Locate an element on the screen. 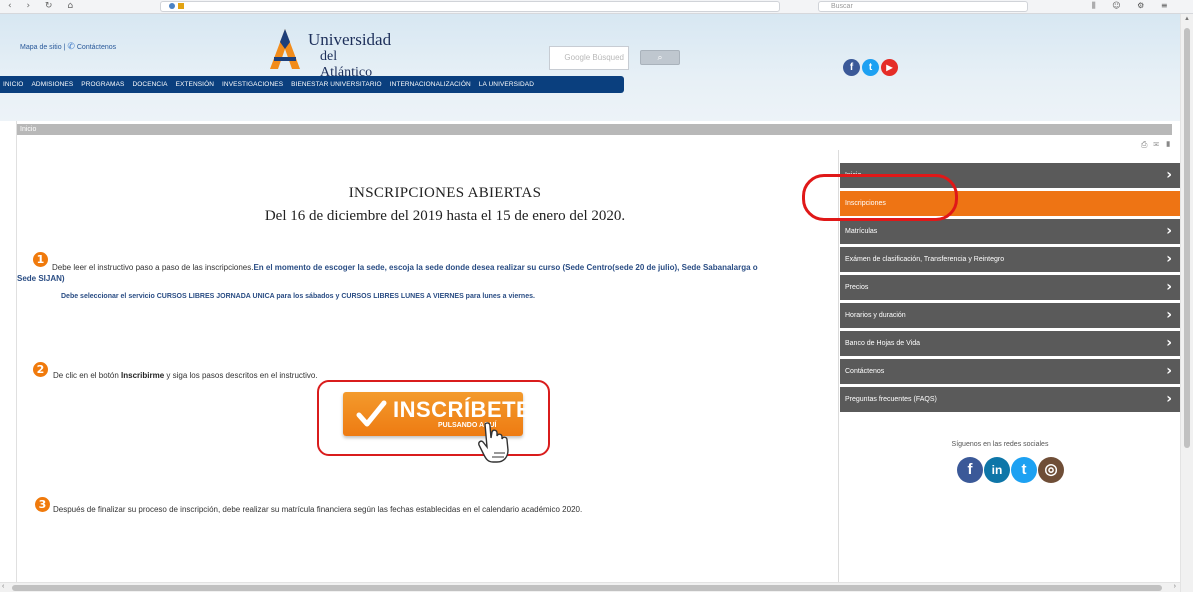  youtube-icon: ▶ is located at coordinates (889, 67).